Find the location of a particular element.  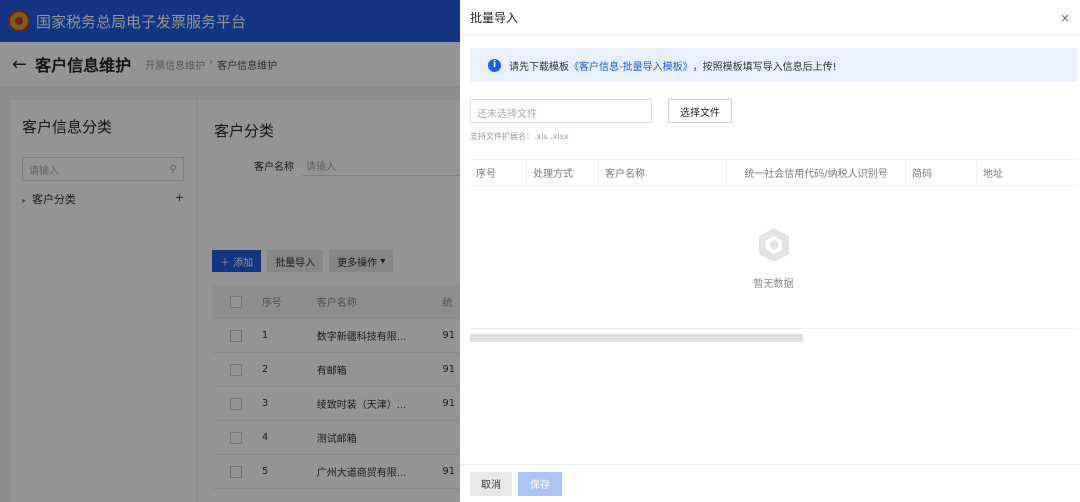

selected-file-field: 还未选择文件 is located at coordinates (561, 111).